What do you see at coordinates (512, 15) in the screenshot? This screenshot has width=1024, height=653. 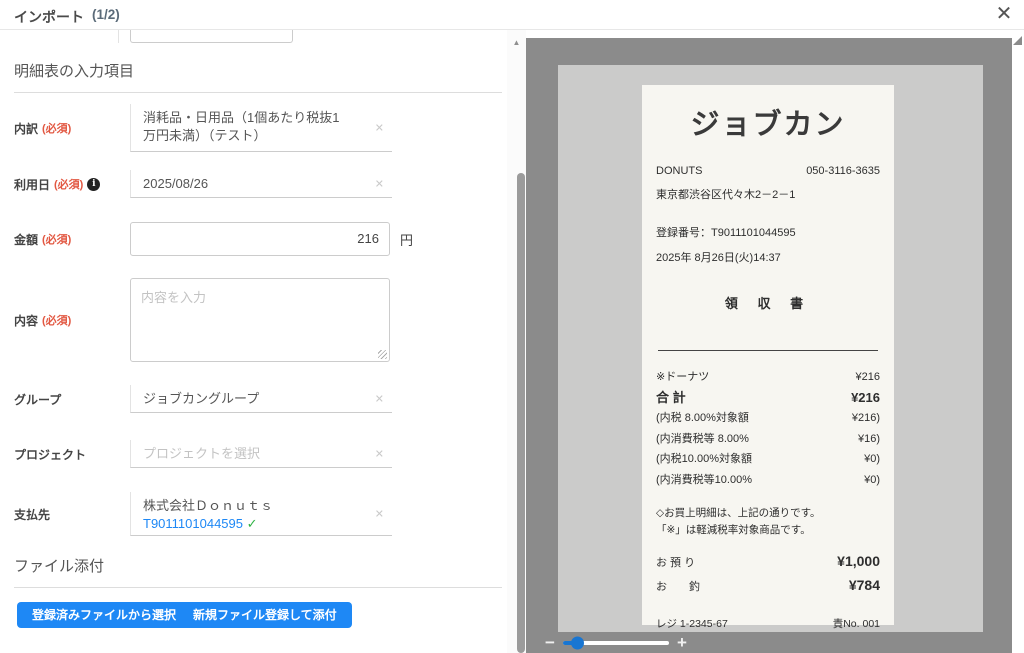 I see `modal-header: インポート (1/2) ✕` at bounding box center [512, 15].